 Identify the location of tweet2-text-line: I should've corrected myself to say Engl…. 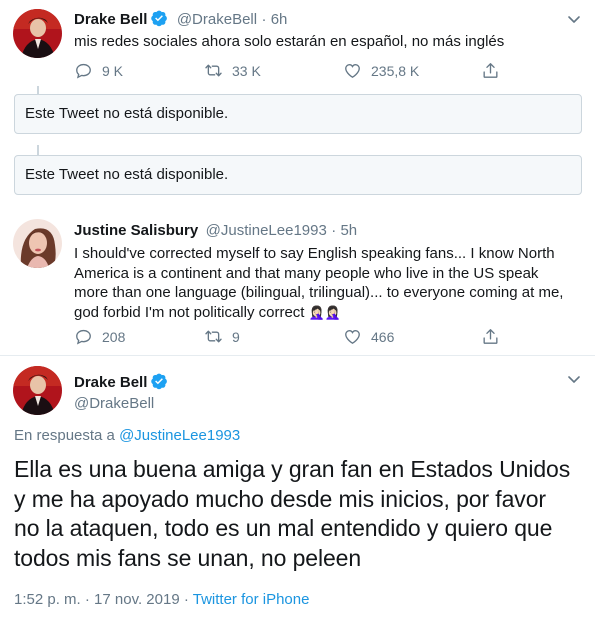
(314, 253).